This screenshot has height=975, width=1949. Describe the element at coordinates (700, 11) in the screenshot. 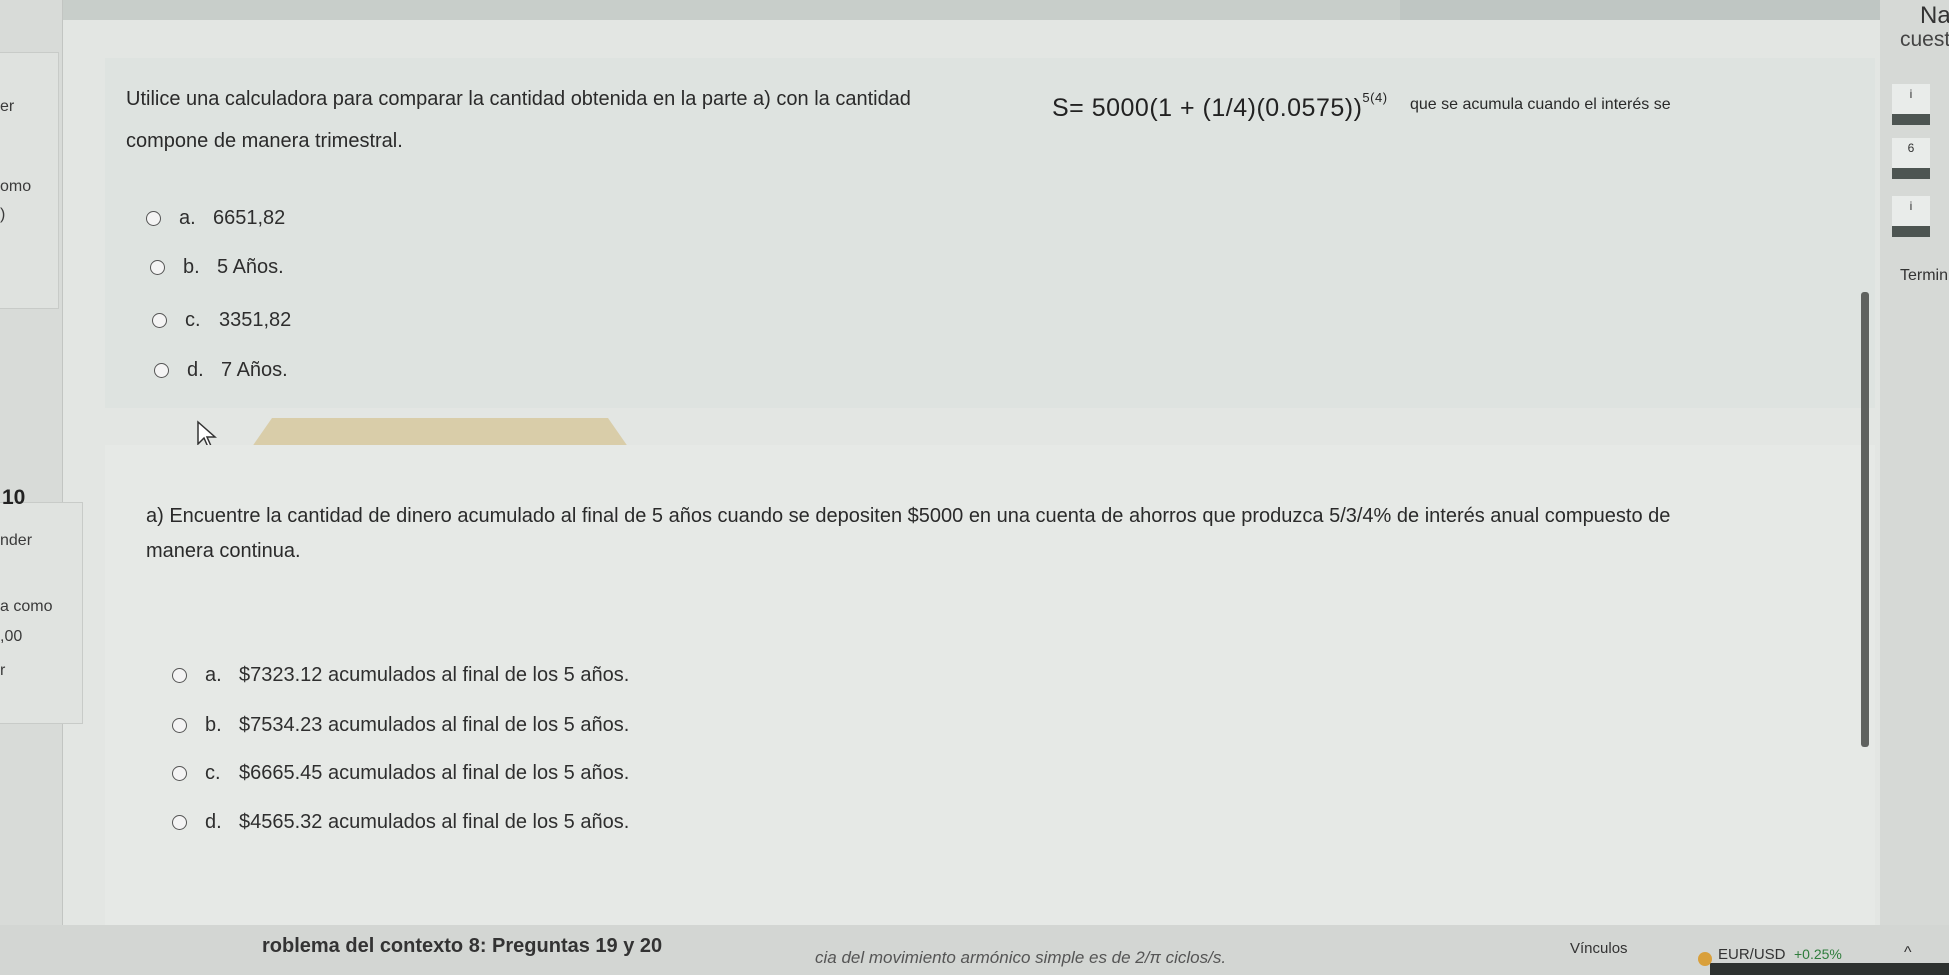

I see `top-strip` at that location.